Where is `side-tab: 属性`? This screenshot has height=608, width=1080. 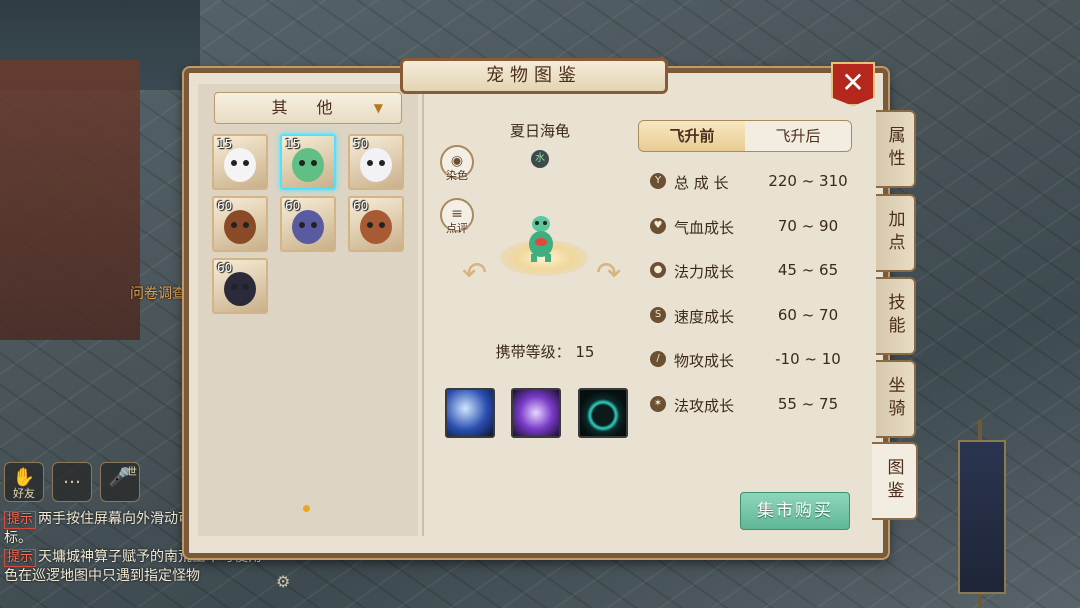
side-tab: 属性 is located at coordinates (896, 149).